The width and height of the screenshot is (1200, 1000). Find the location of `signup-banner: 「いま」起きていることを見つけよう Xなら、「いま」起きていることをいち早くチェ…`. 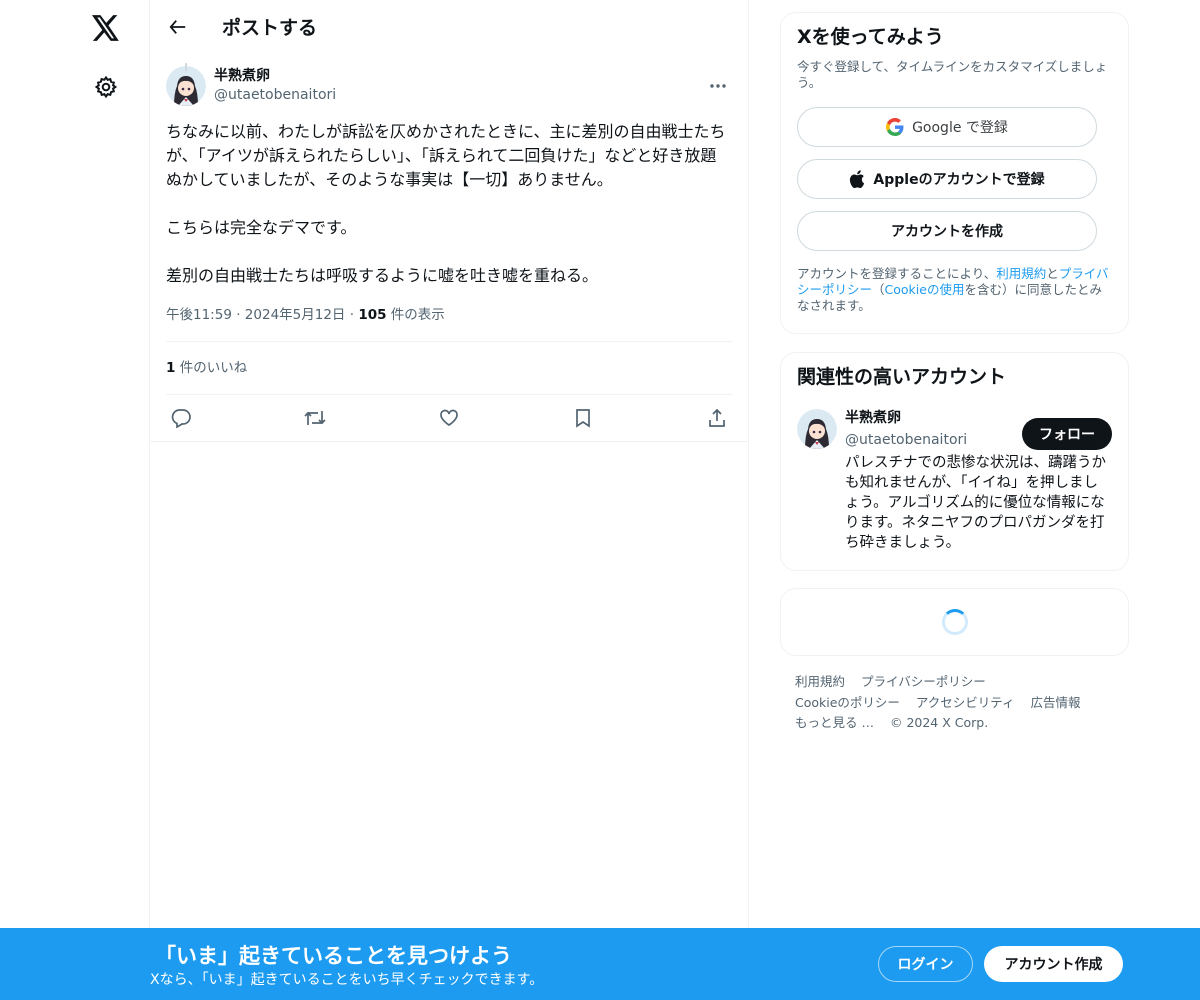

signup-banner: 「いま」起きていることを見つけよう Xなら、「いま」起きていることをいち早くチェ… is located at coordinates (600, 964).